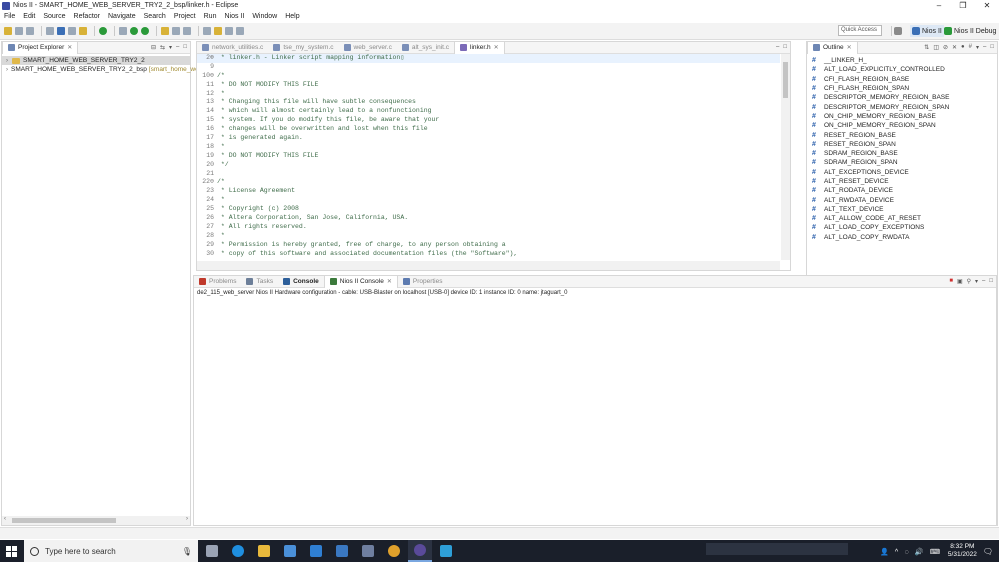  I want to click on minimize-button: –, so click(939, 5).